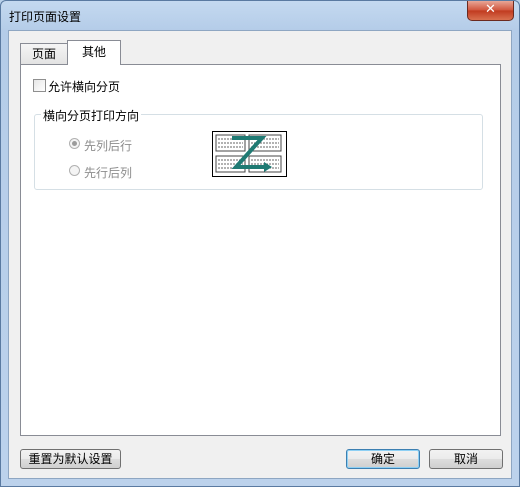 The width and height of the screenshot is (520, 487). Describe the element at coordinates (44, 53) in the screenshot. I see `tab-page: 页面` at that location.